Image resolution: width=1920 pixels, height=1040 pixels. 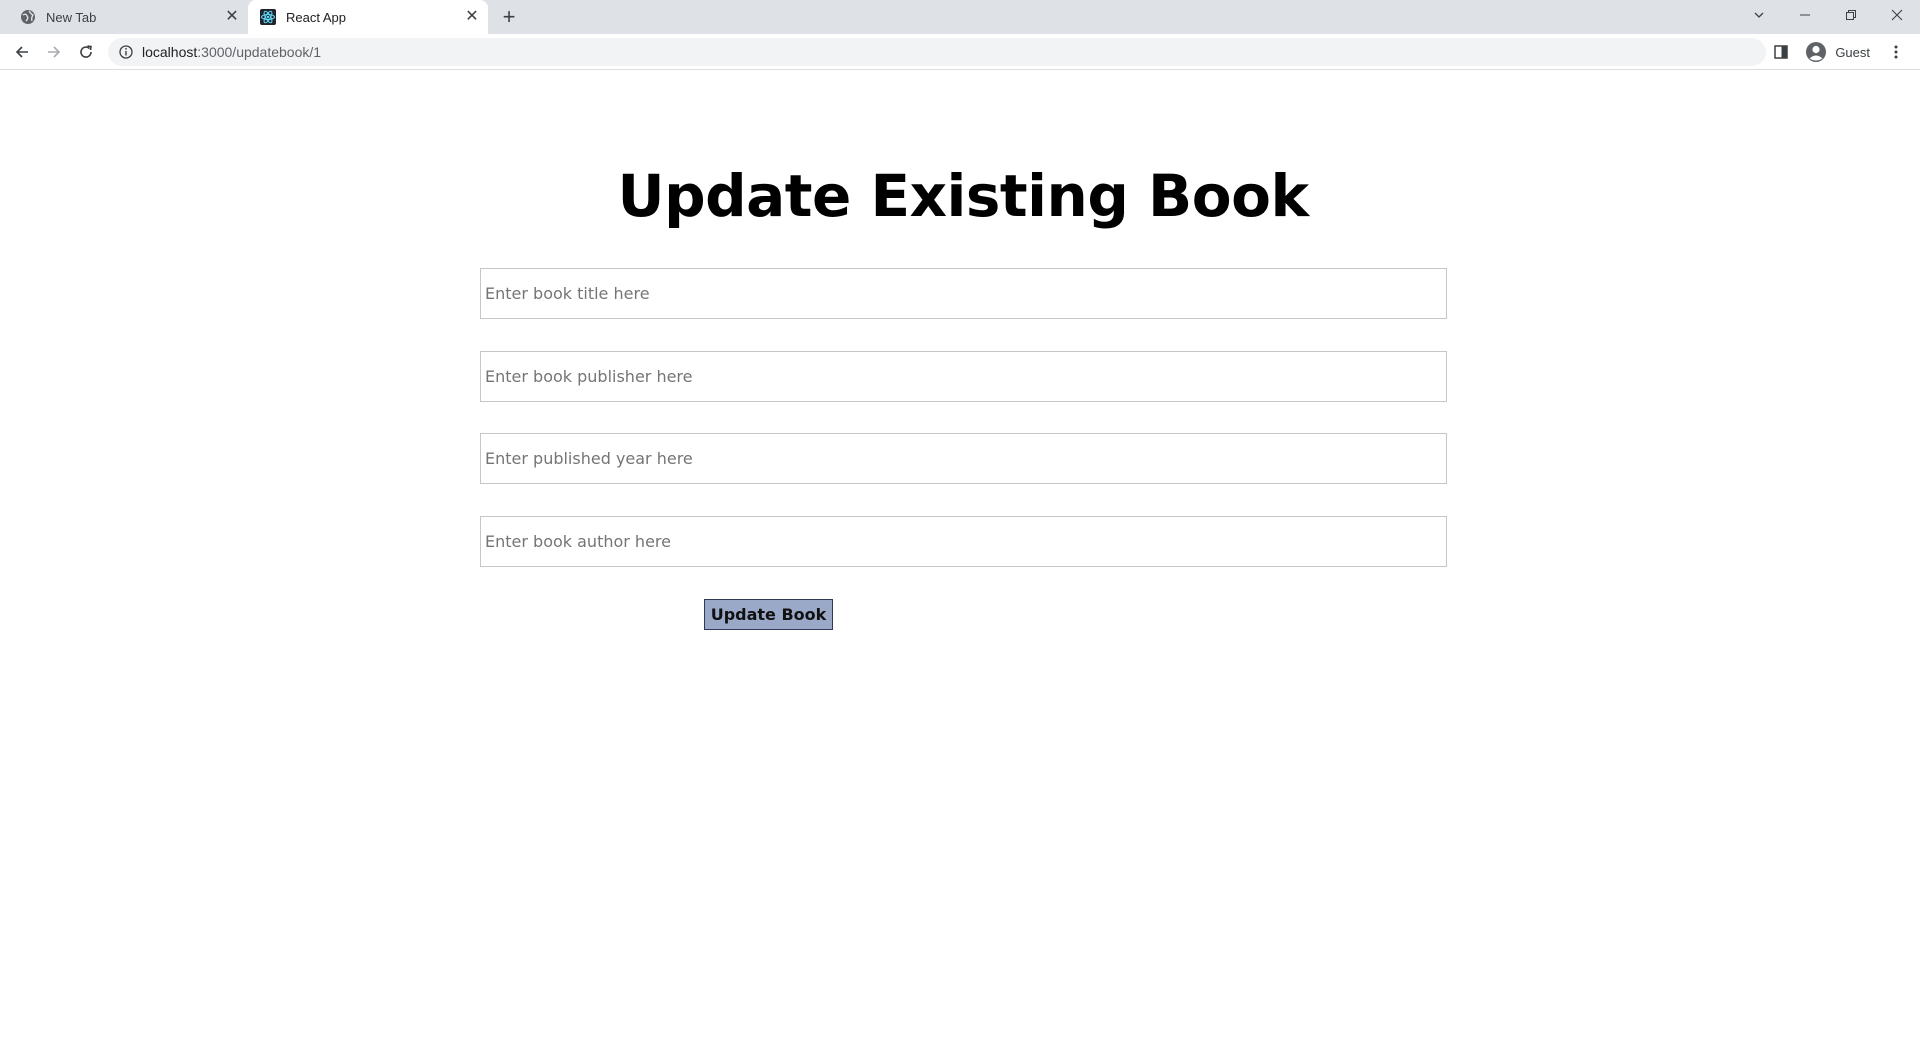 I want to click on book-author-input, so click(x=963, y=541).